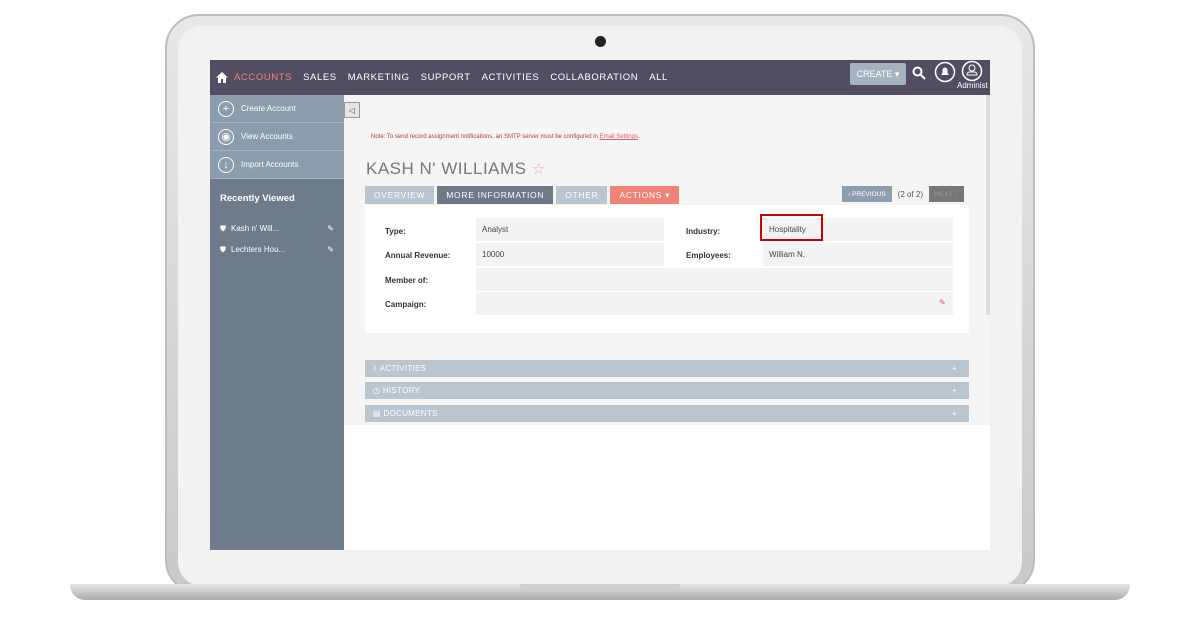  I want to click on sidebar-action-label: Create Account, so click(268, 108).